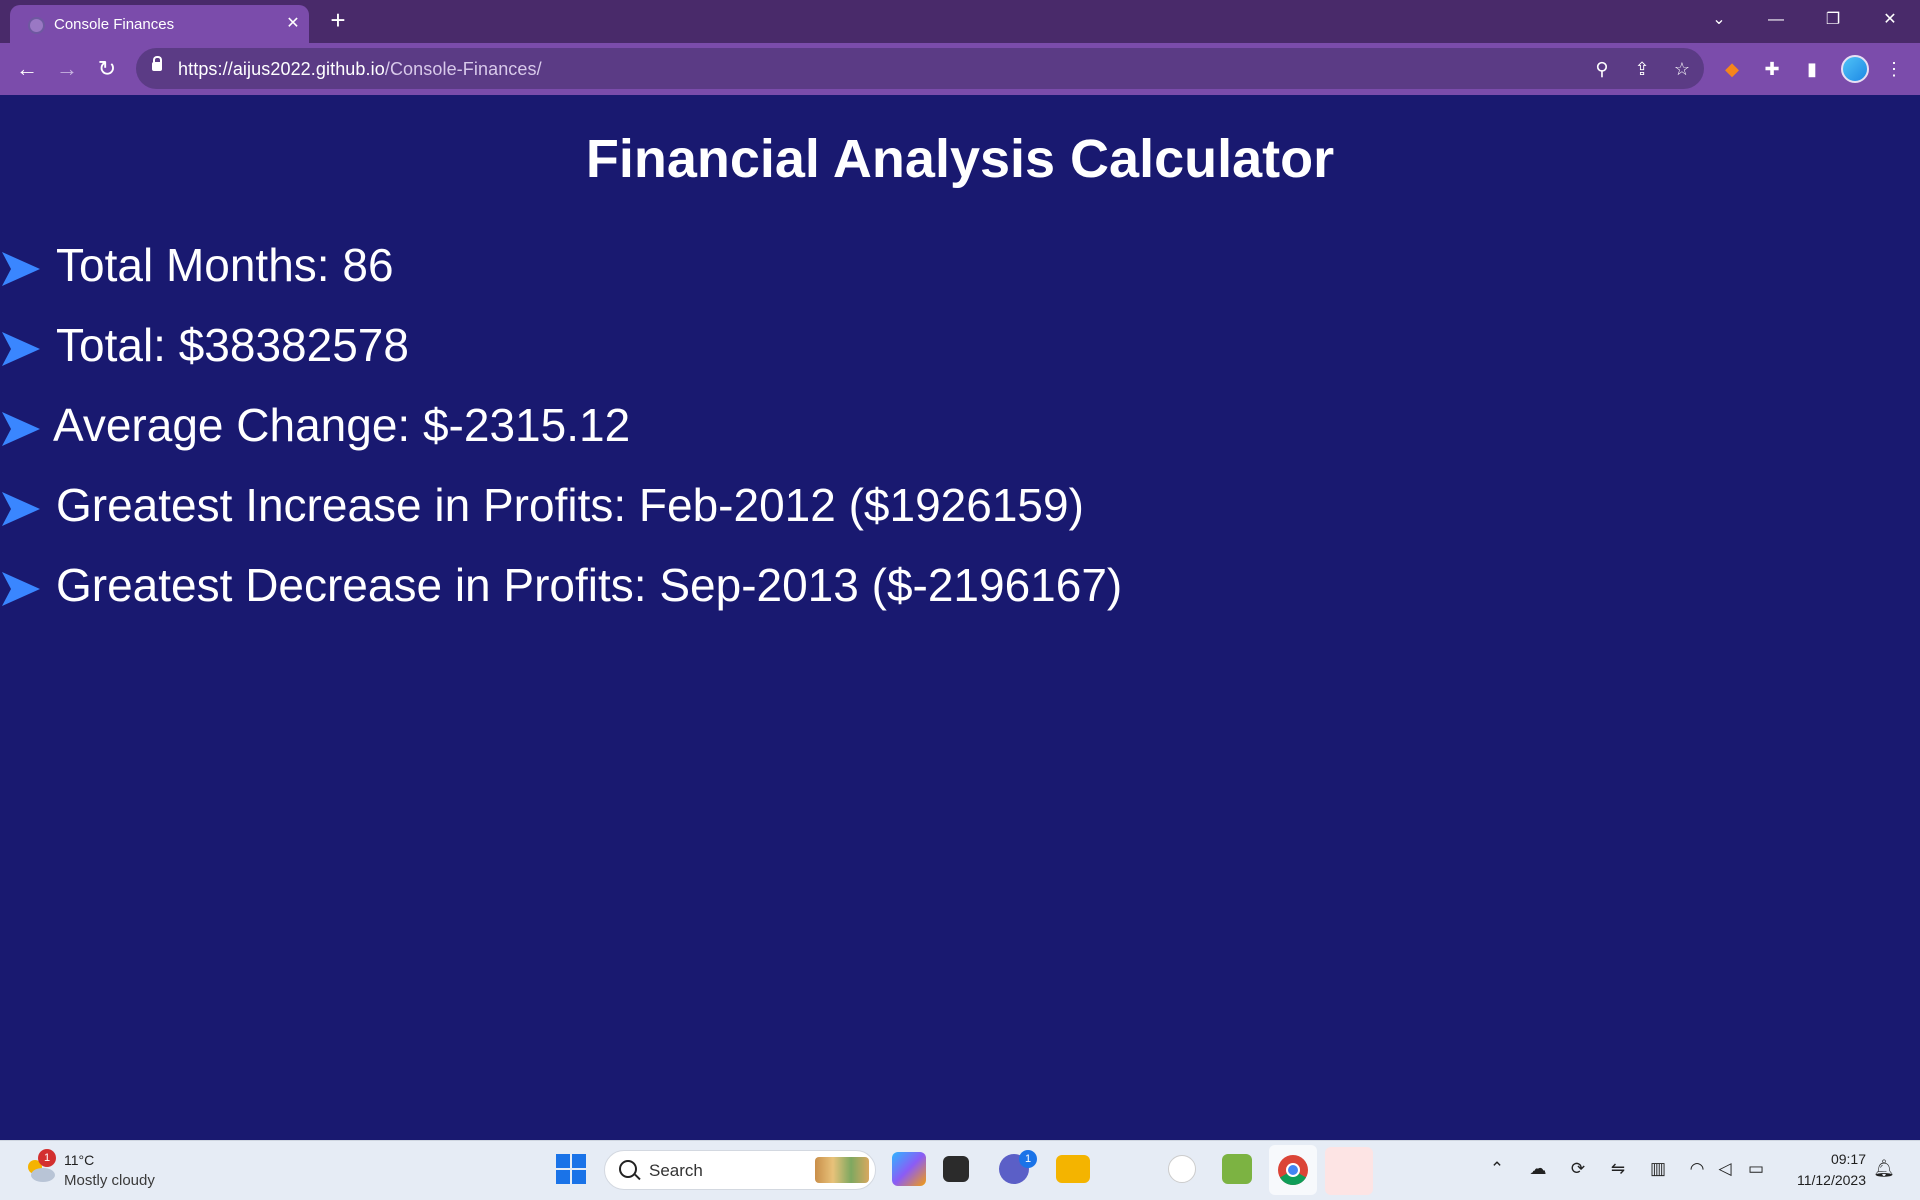  What do you see at coordinates (157, 63) in the screenshot?
I see `lock-icon` at bounding box center [157, 63].